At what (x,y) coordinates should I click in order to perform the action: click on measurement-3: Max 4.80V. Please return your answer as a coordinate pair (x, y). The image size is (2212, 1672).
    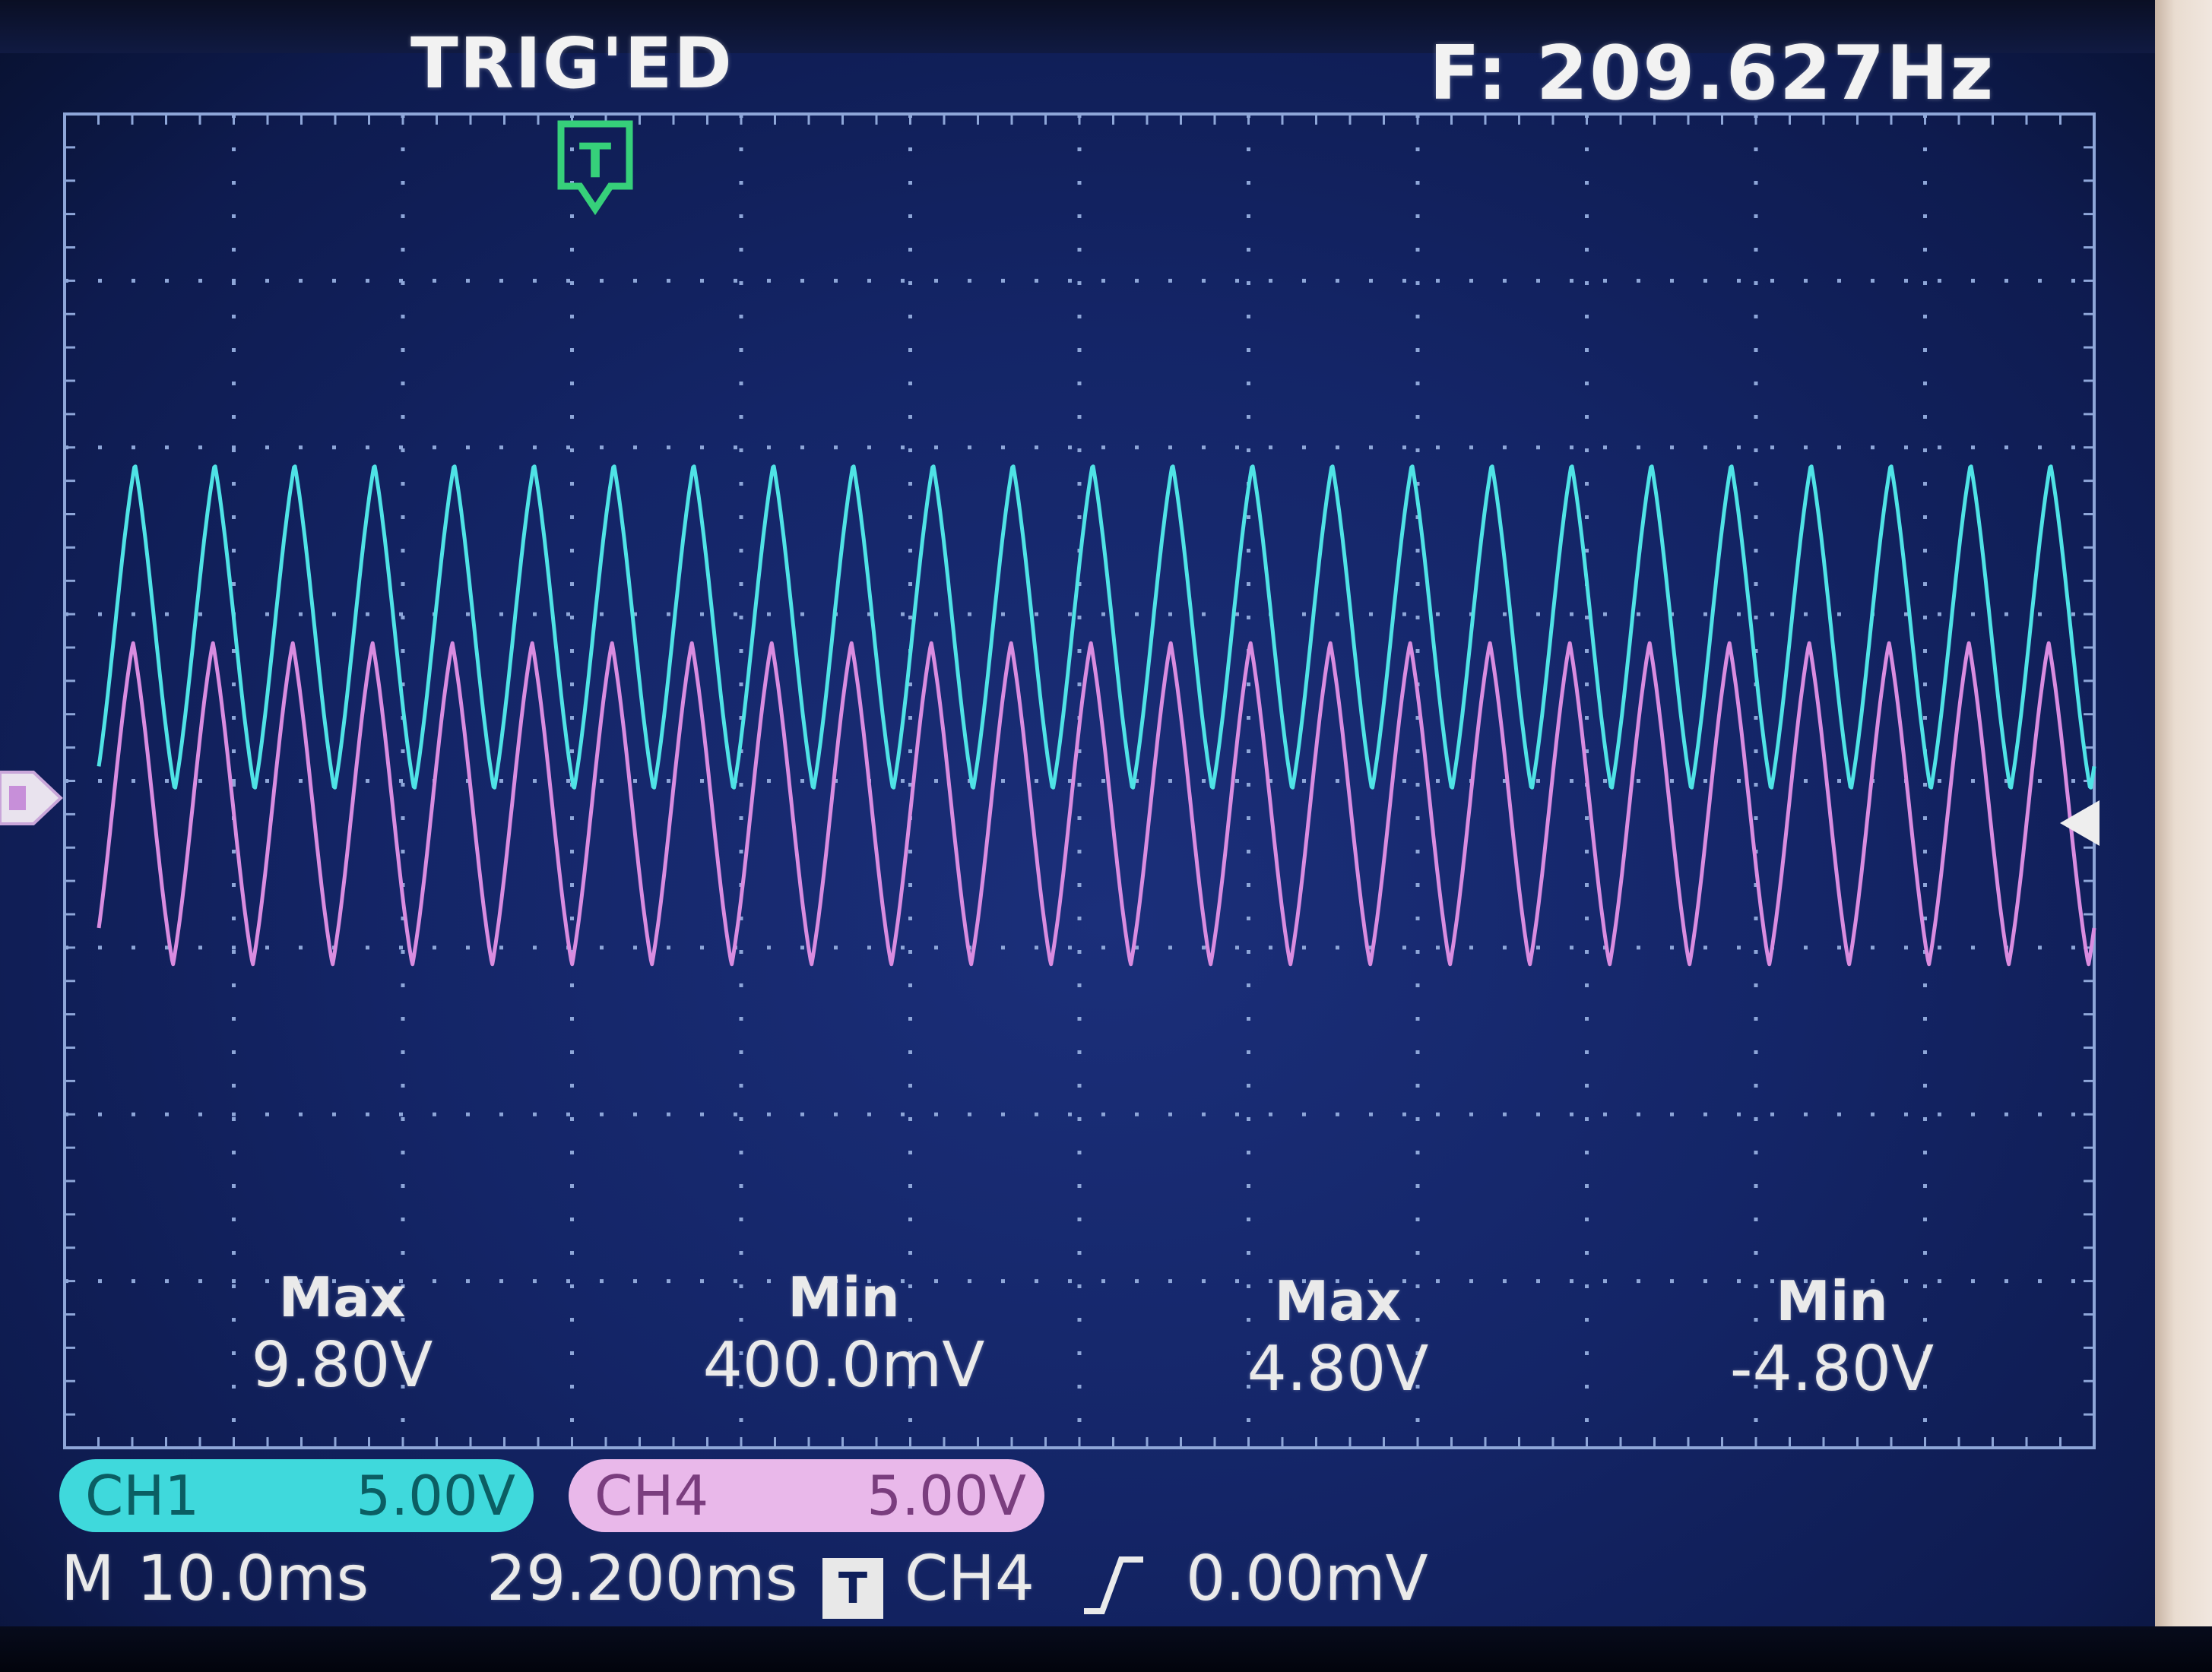
    Looking at the image, I should click on (1338, 1337).